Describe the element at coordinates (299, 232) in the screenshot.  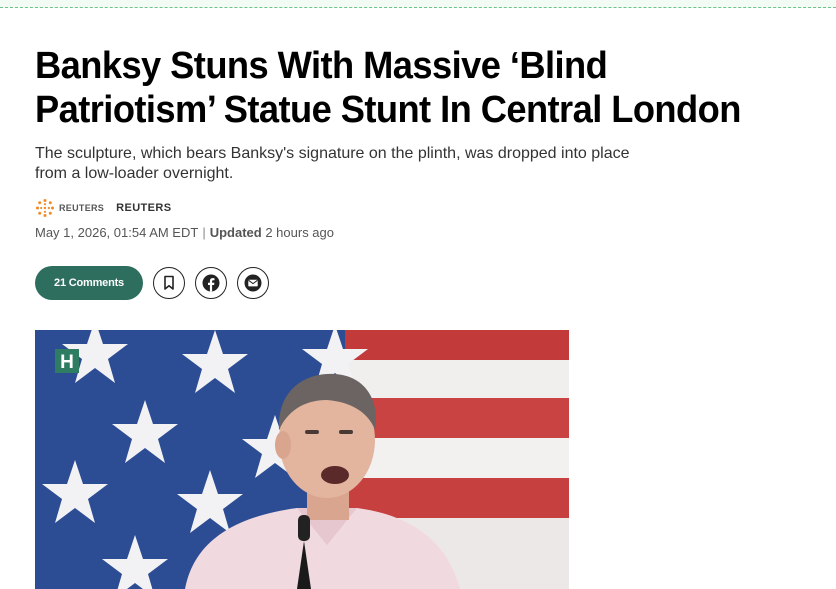
I see `updated-value: 2 hours ago` at that location.